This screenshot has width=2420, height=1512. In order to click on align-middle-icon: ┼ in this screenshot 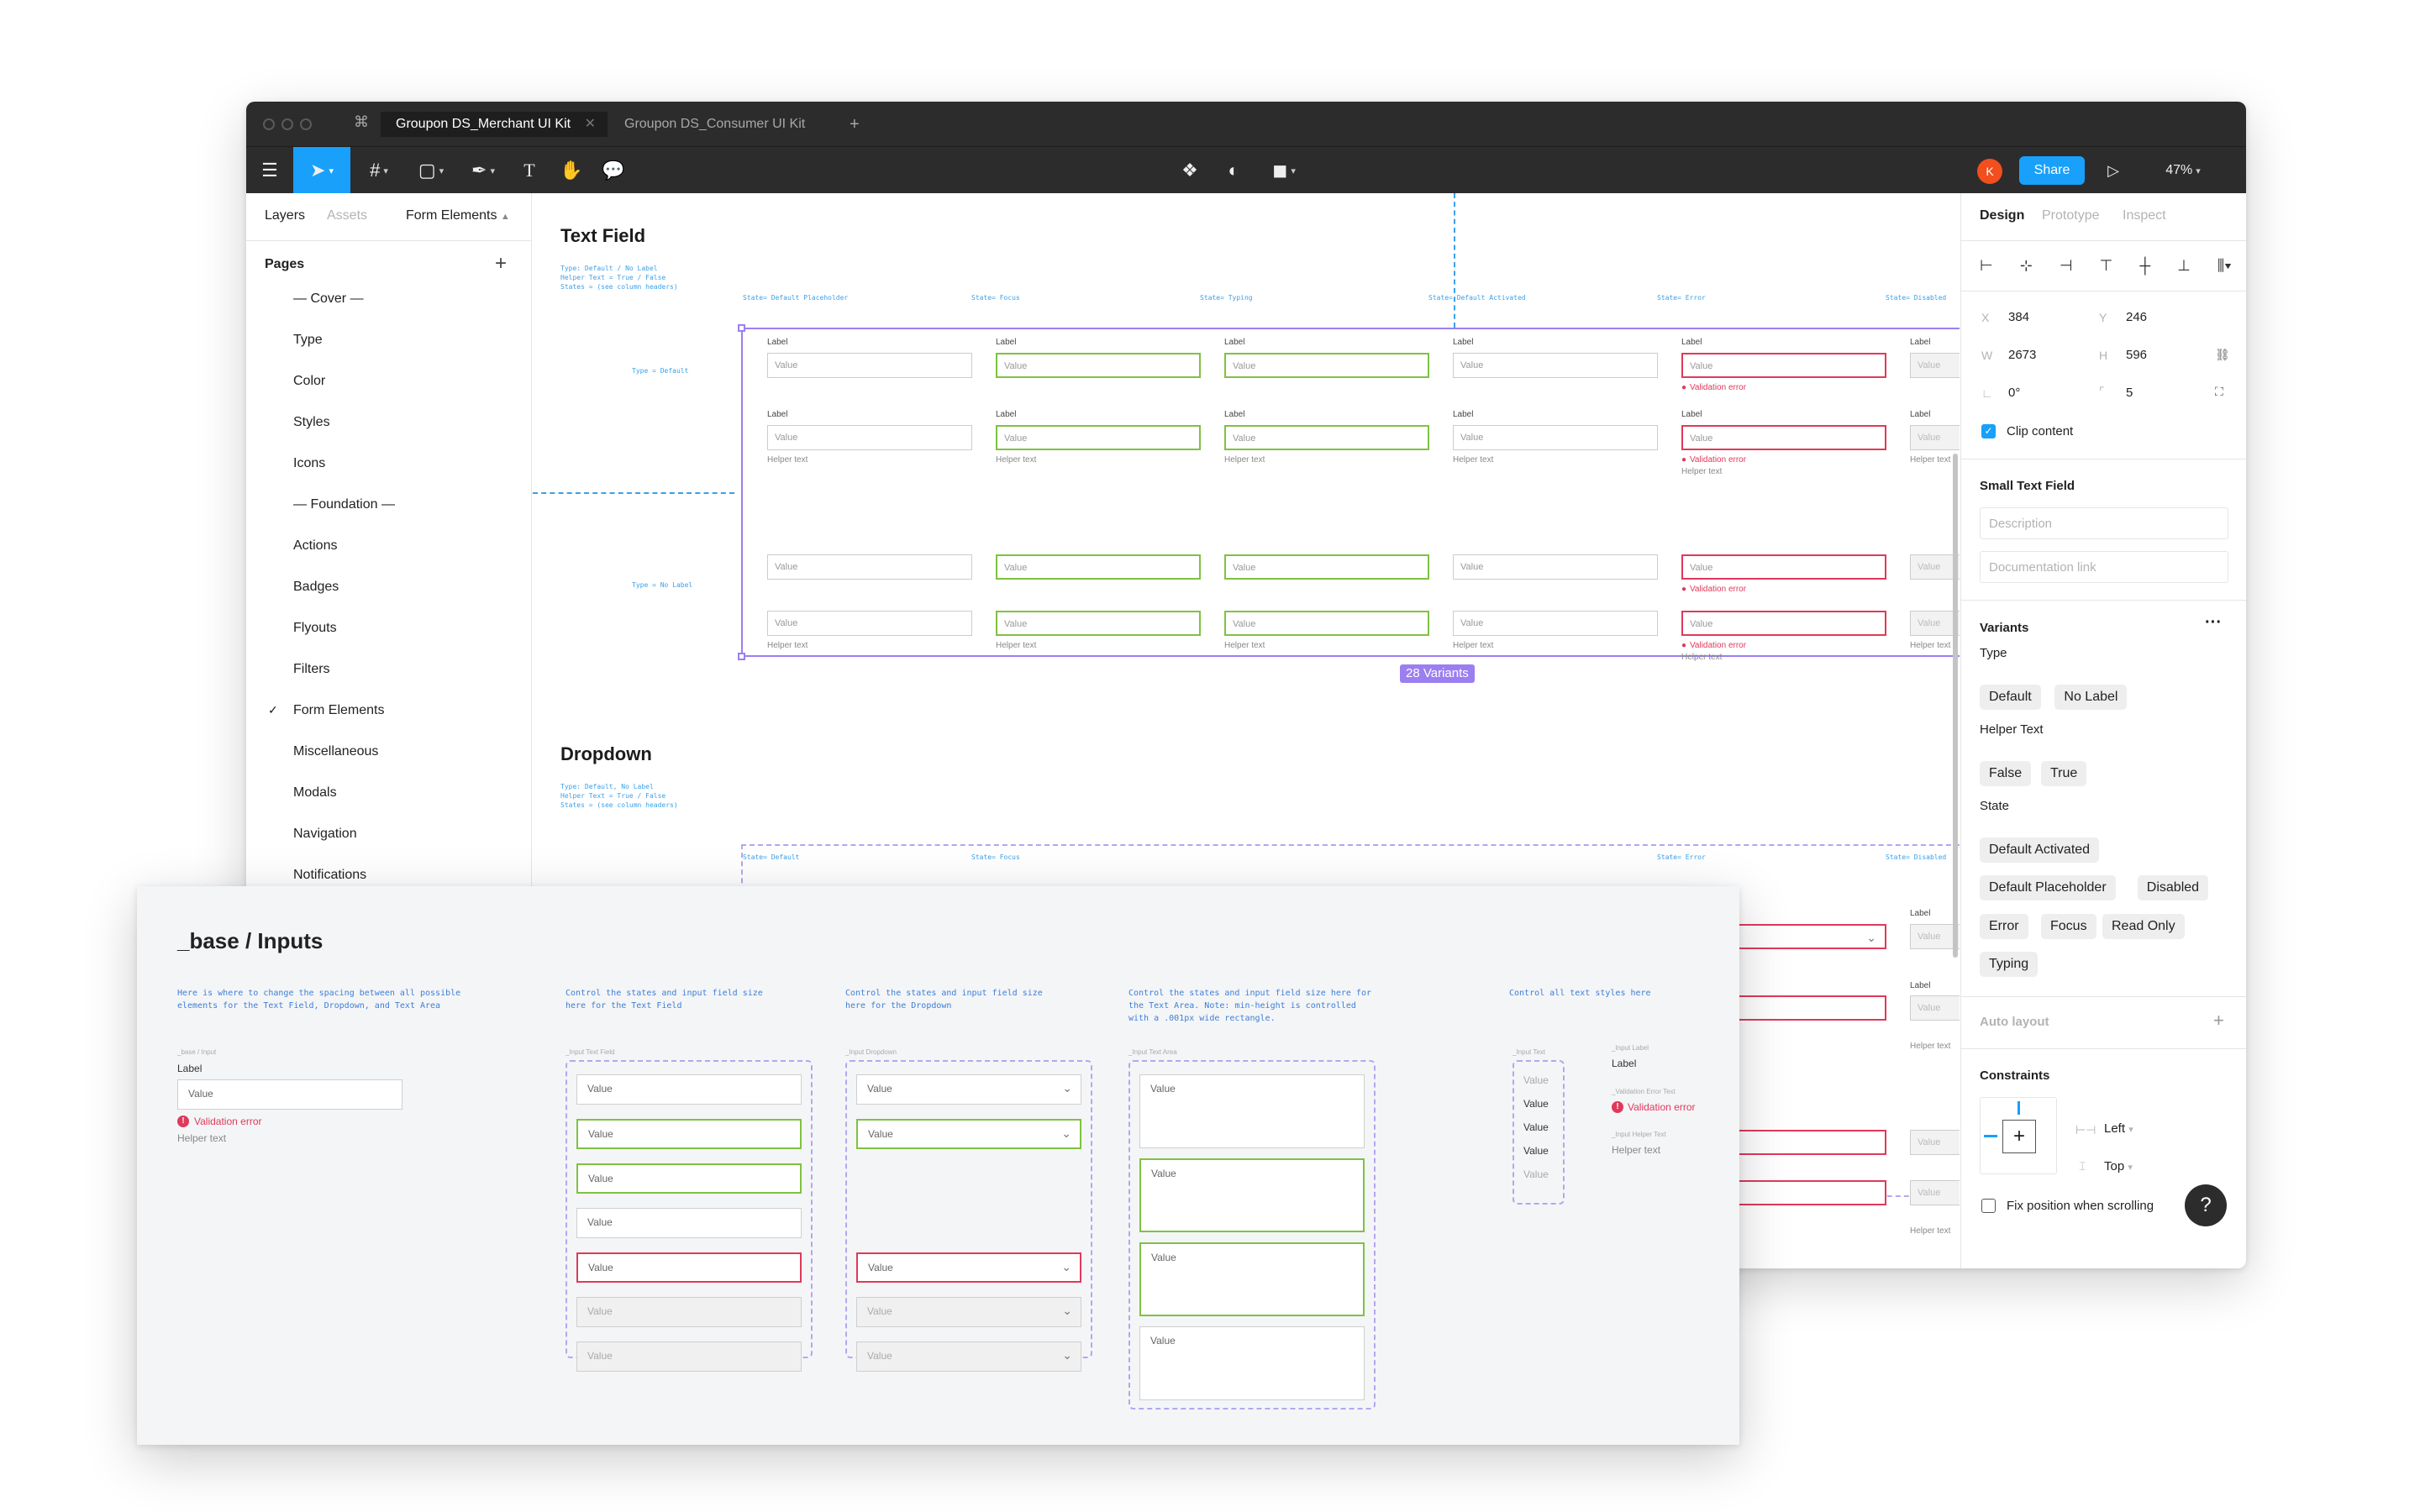, I will do `click(2145, 266)`.